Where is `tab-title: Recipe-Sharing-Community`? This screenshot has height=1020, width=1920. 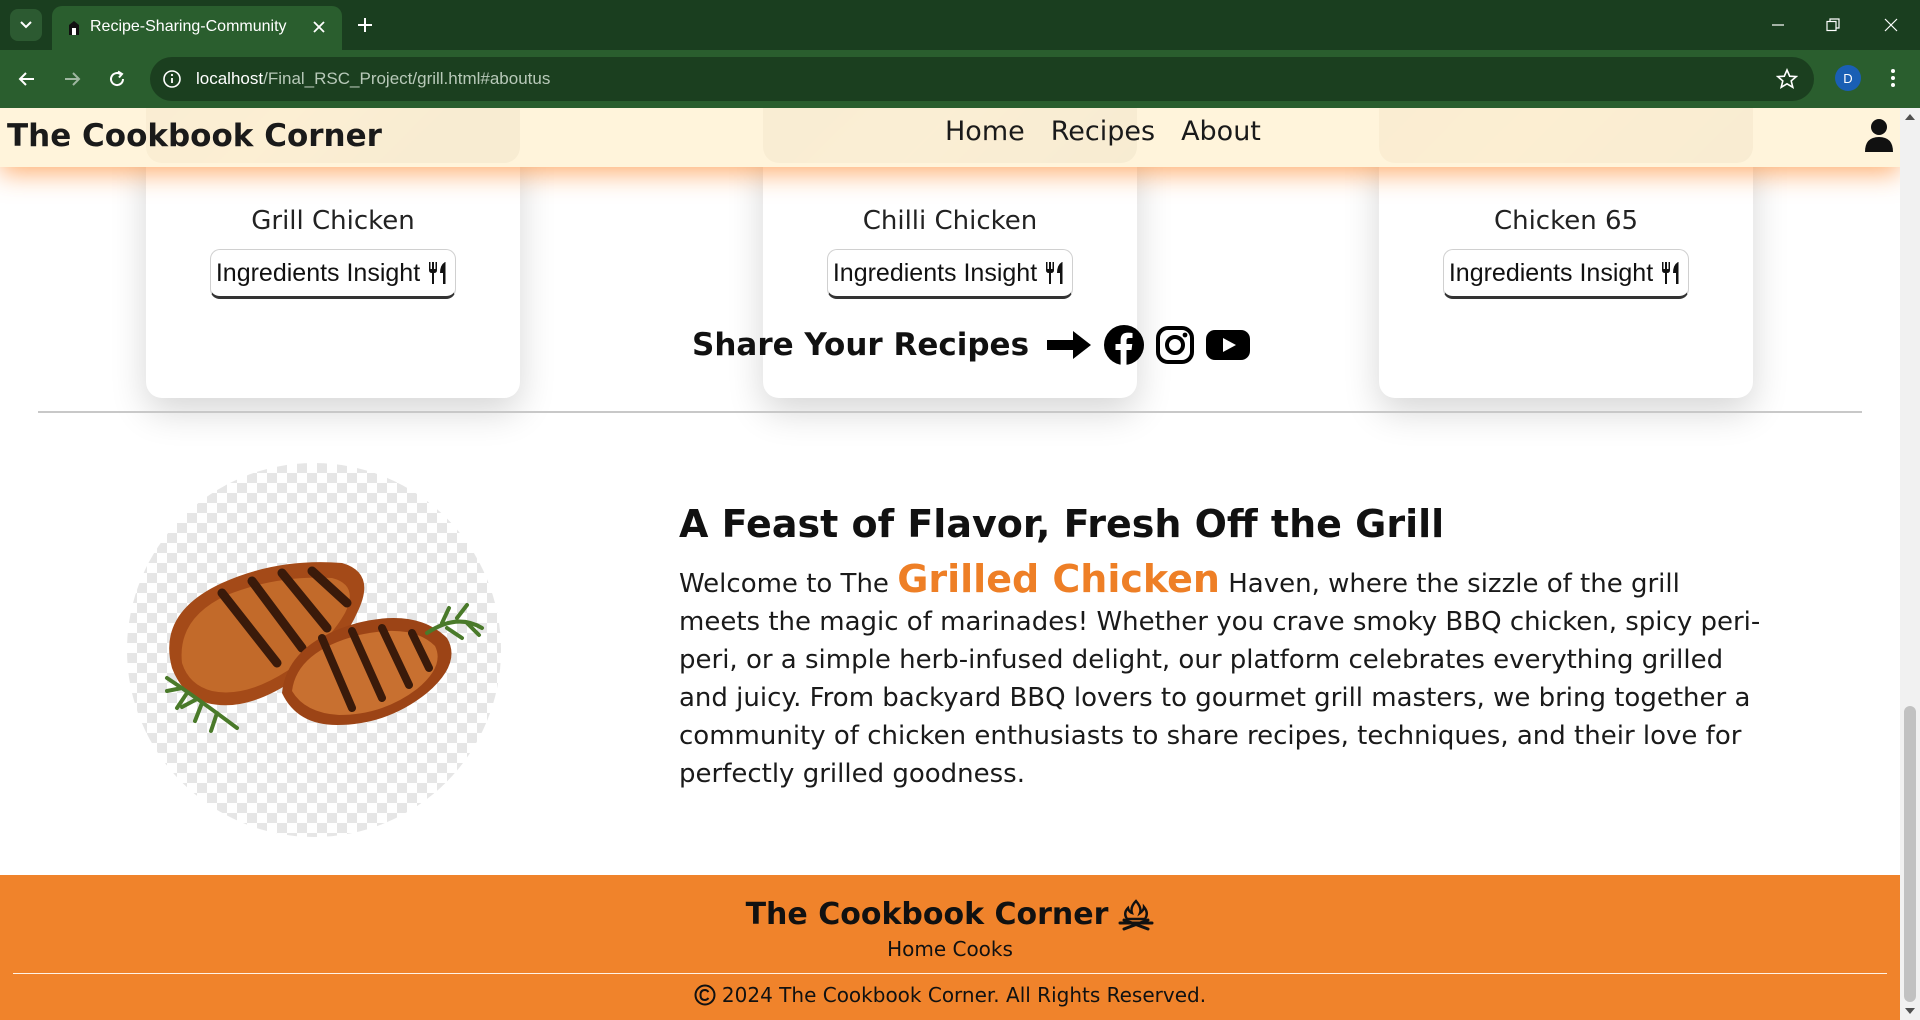 tab-title: Recipe-Sharing-Community is located at coordinates (188, 26).